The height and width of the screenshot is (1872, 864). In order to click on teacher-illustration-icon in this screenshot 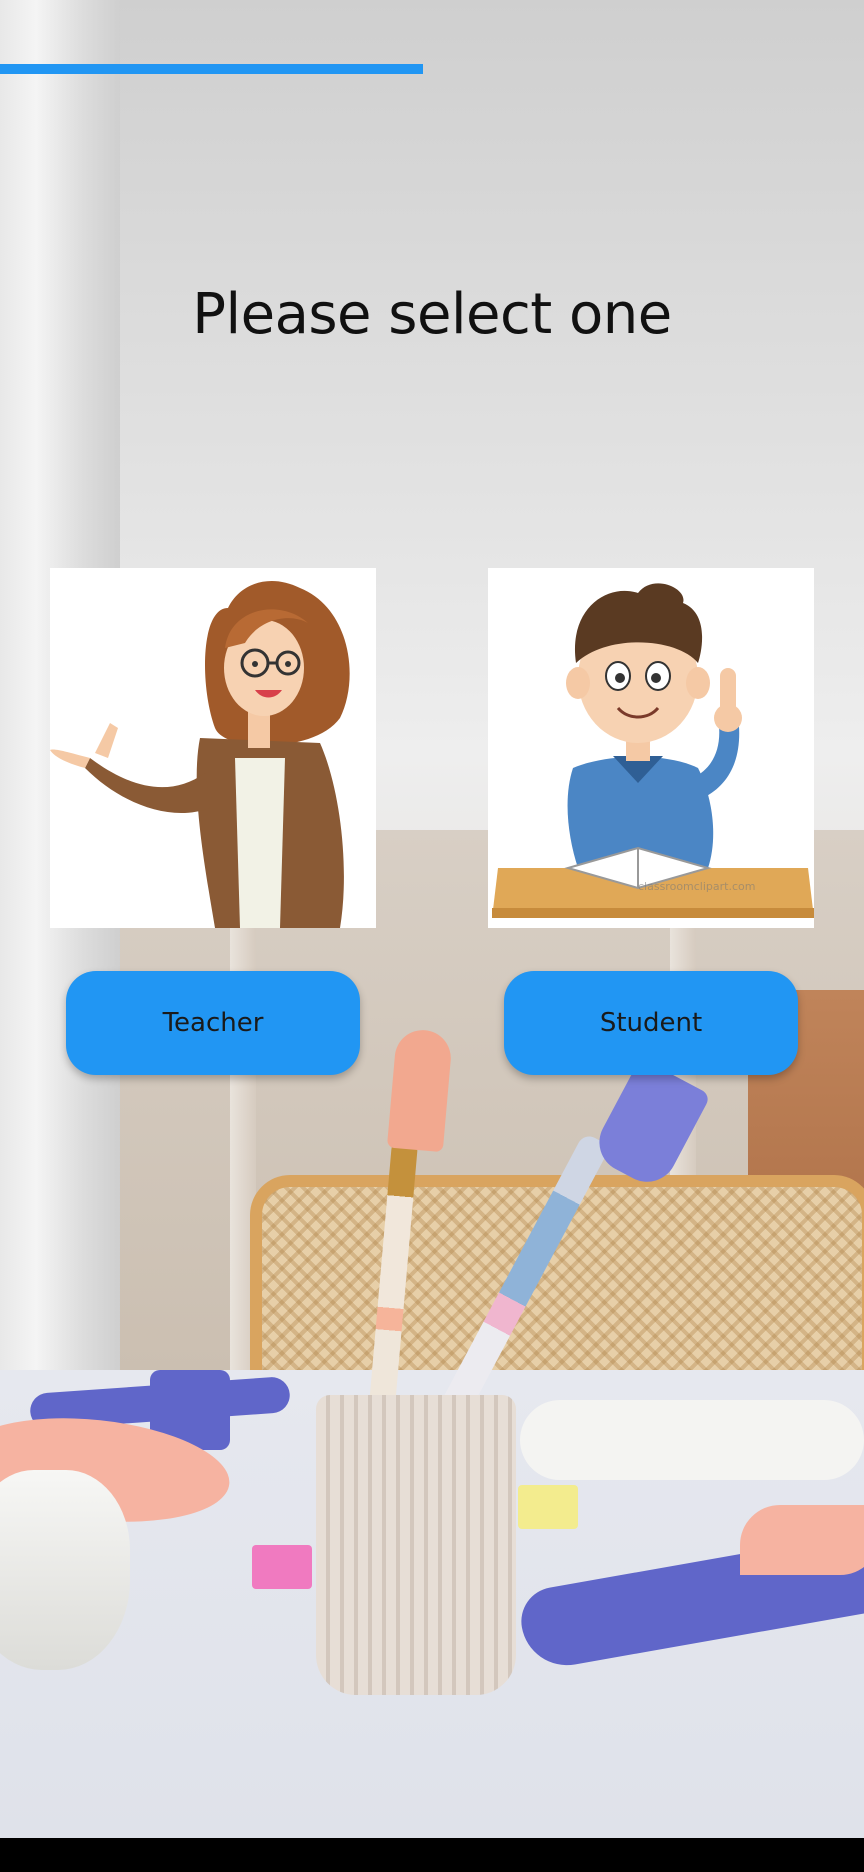, I will do `click(213, 748)`.